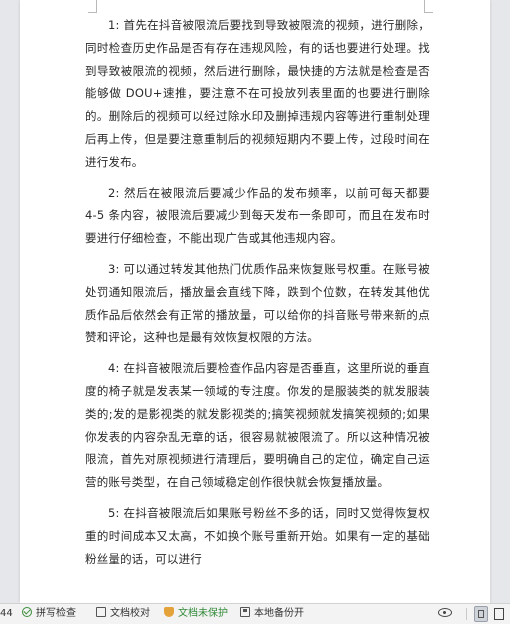 Image resolution: width=510 pixels, height=624 pixels. Describe the element at coordinates (279, 613) in the screenshot. I see `local-backup-label: 本地备份开` at that location.